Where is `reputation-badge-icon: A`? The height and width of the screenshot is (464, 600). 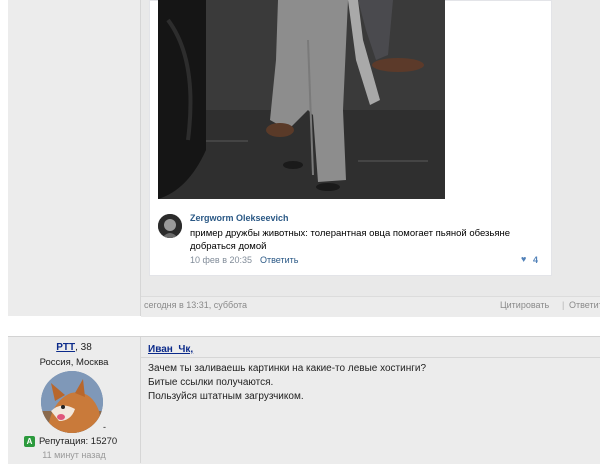 reputation-badge-icon: A is located at coordinates (29, 441).